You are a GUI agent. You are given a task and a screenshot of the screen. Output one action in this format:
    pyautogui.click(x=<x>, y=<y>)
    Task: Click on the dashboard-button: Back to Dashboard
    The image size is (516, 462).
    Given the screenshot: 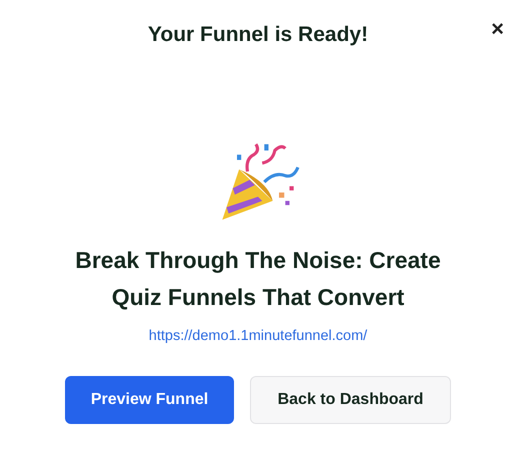 What is the action you would take?
    pyautogui.click(x=350, y=400)
    